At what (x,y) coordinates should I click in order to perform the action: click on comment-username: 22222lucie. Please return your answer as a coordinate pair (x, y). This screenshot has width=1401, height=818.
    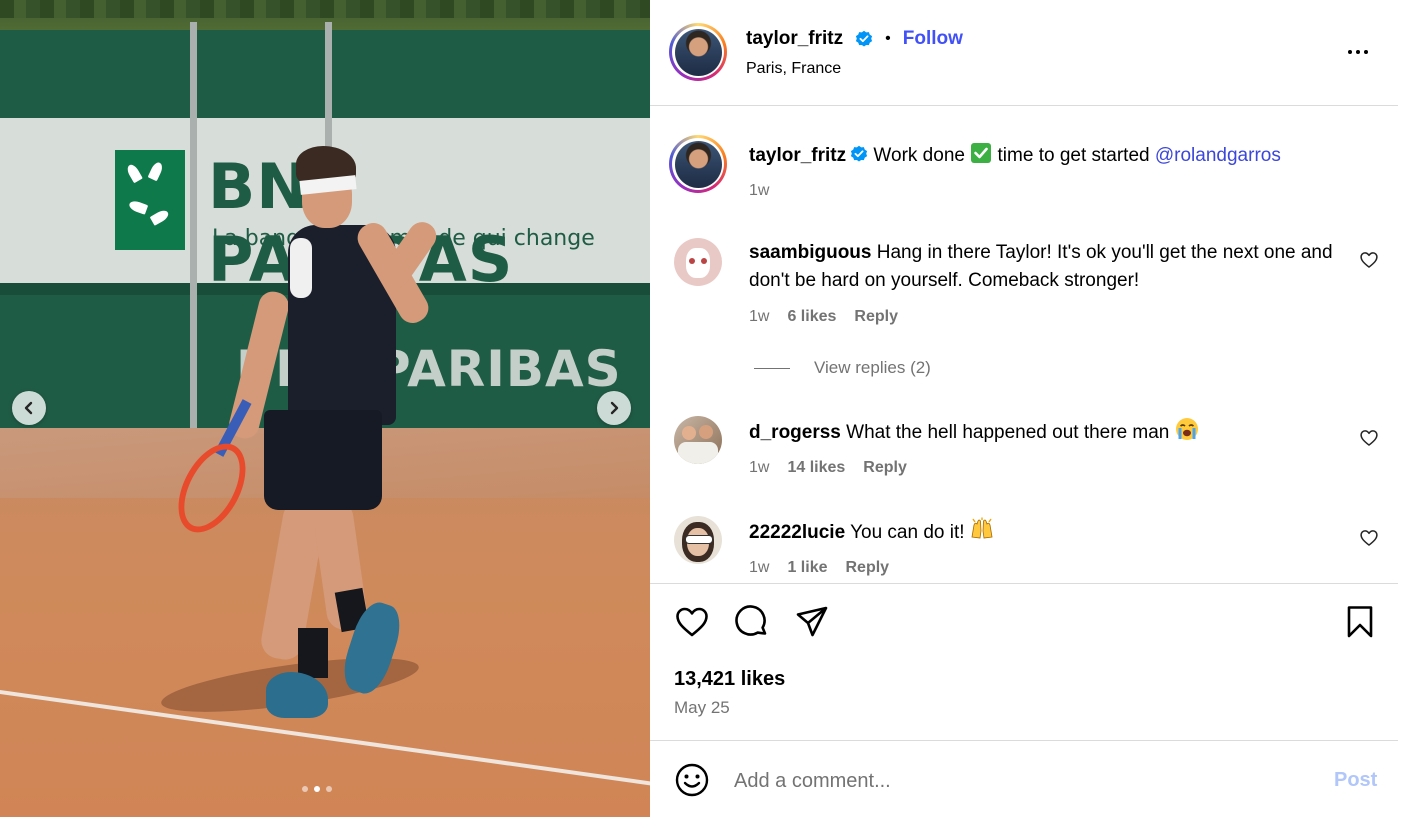
    Looking at the image, I should click on (797, 532).